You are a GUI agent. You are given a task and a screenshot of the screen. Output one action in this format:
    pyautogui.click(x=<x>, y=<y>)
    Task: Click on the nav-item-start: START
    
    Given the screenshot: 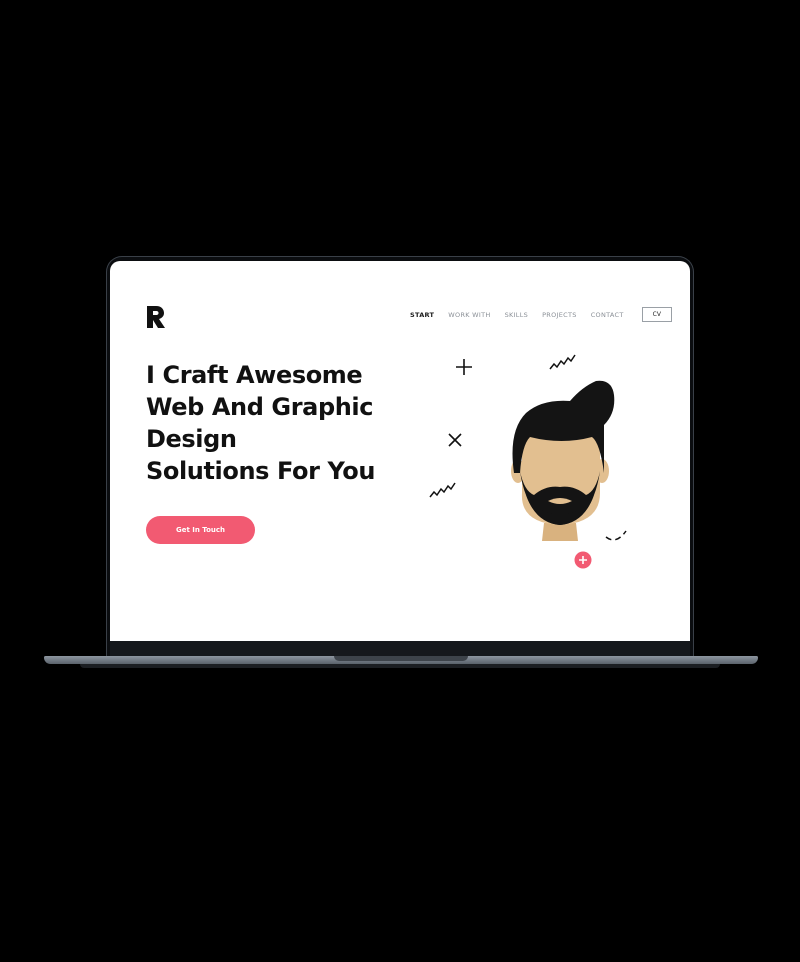 What is the action you would take?
    pyautogui.click(x=422, y=315)
    